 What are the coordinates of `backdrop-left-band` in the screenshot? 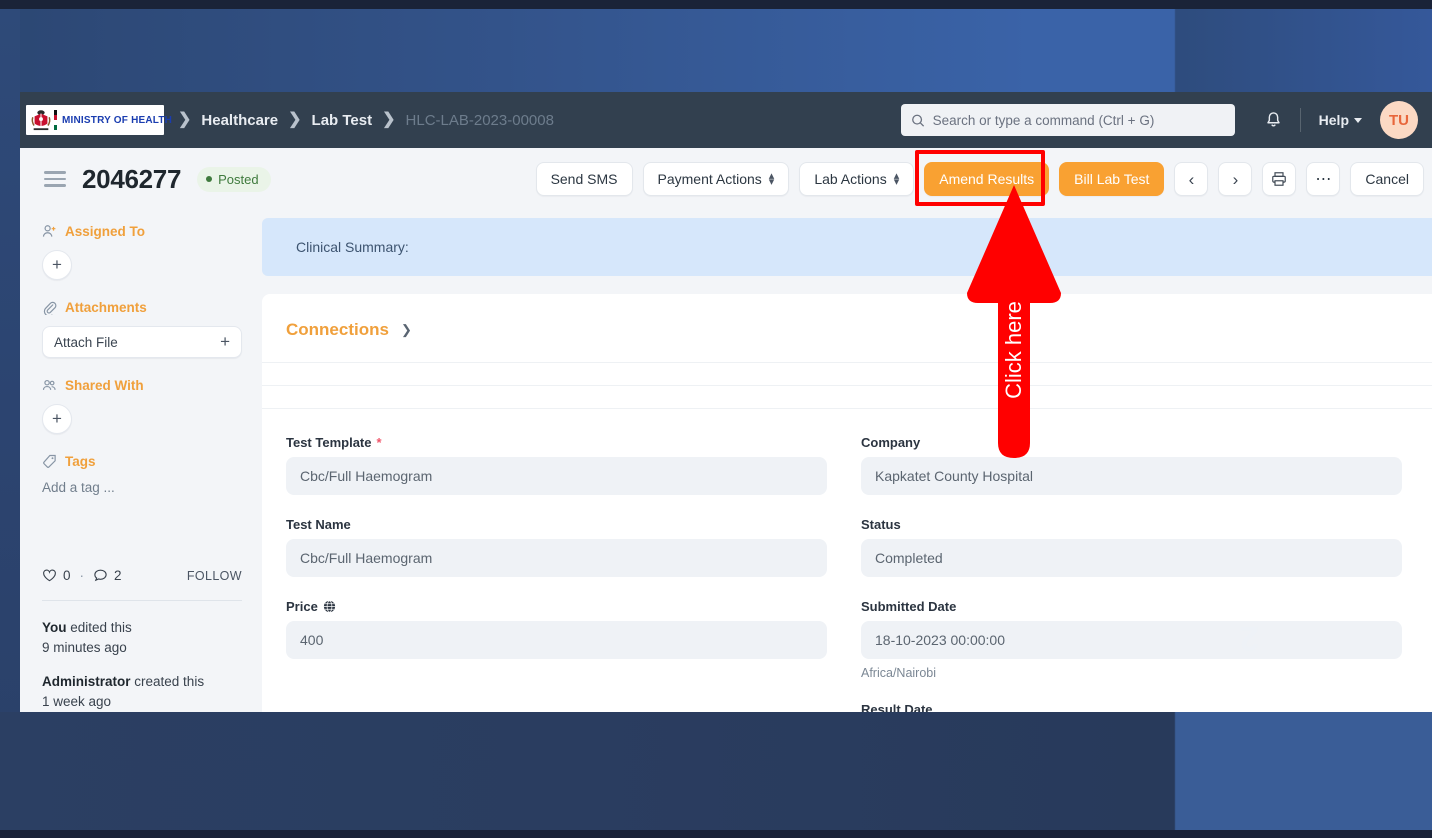 It's located at (10, 419).